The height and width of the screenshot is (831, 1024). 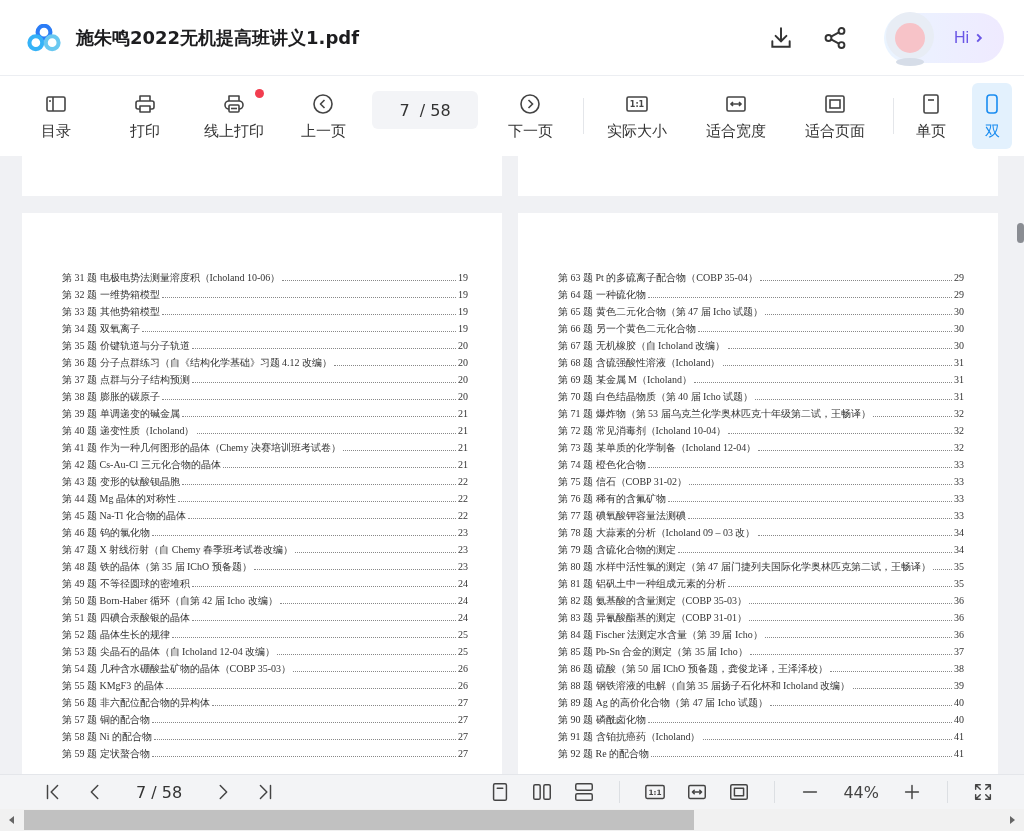 What do you see at coordinates (612, 498) in the screenshot?
I see `toc-entry-title: 第 76 题 稀有的含氟矿物` at bounding box center [612, 498].